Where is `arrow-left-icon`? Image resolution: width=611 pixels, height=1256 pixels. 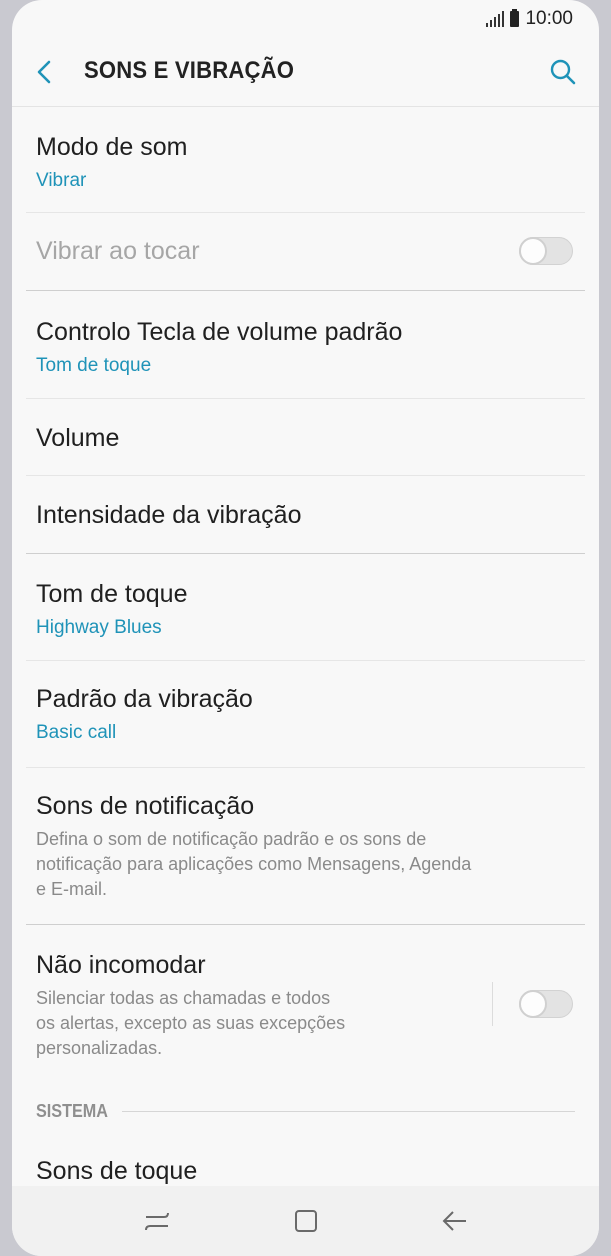 arrow-left-icon is located at coordinates (454, 1221).